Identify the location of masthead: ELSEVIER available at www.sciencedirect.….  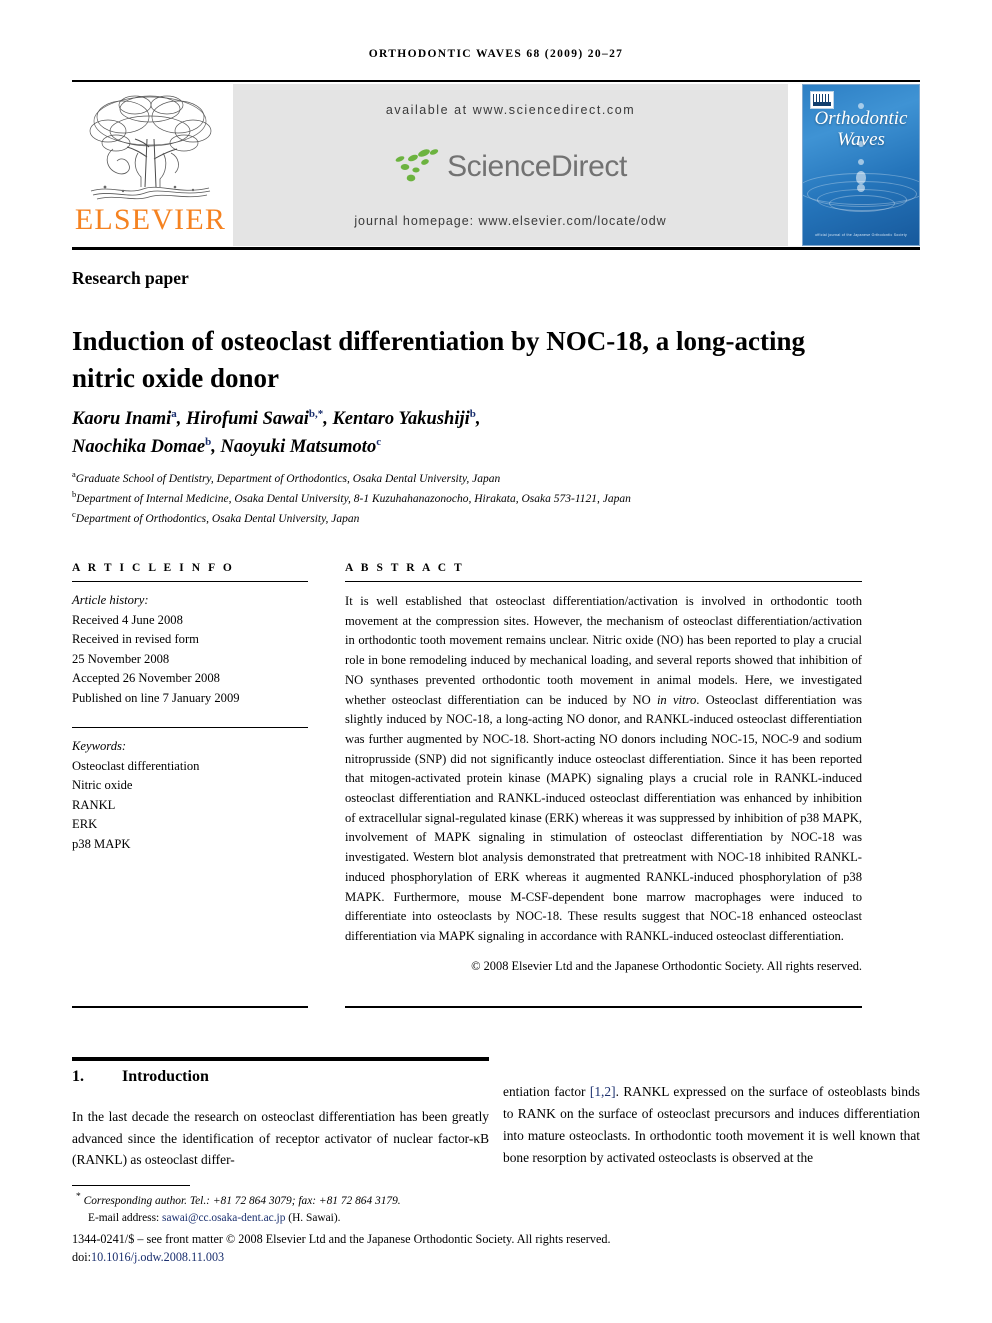
(496, 165).